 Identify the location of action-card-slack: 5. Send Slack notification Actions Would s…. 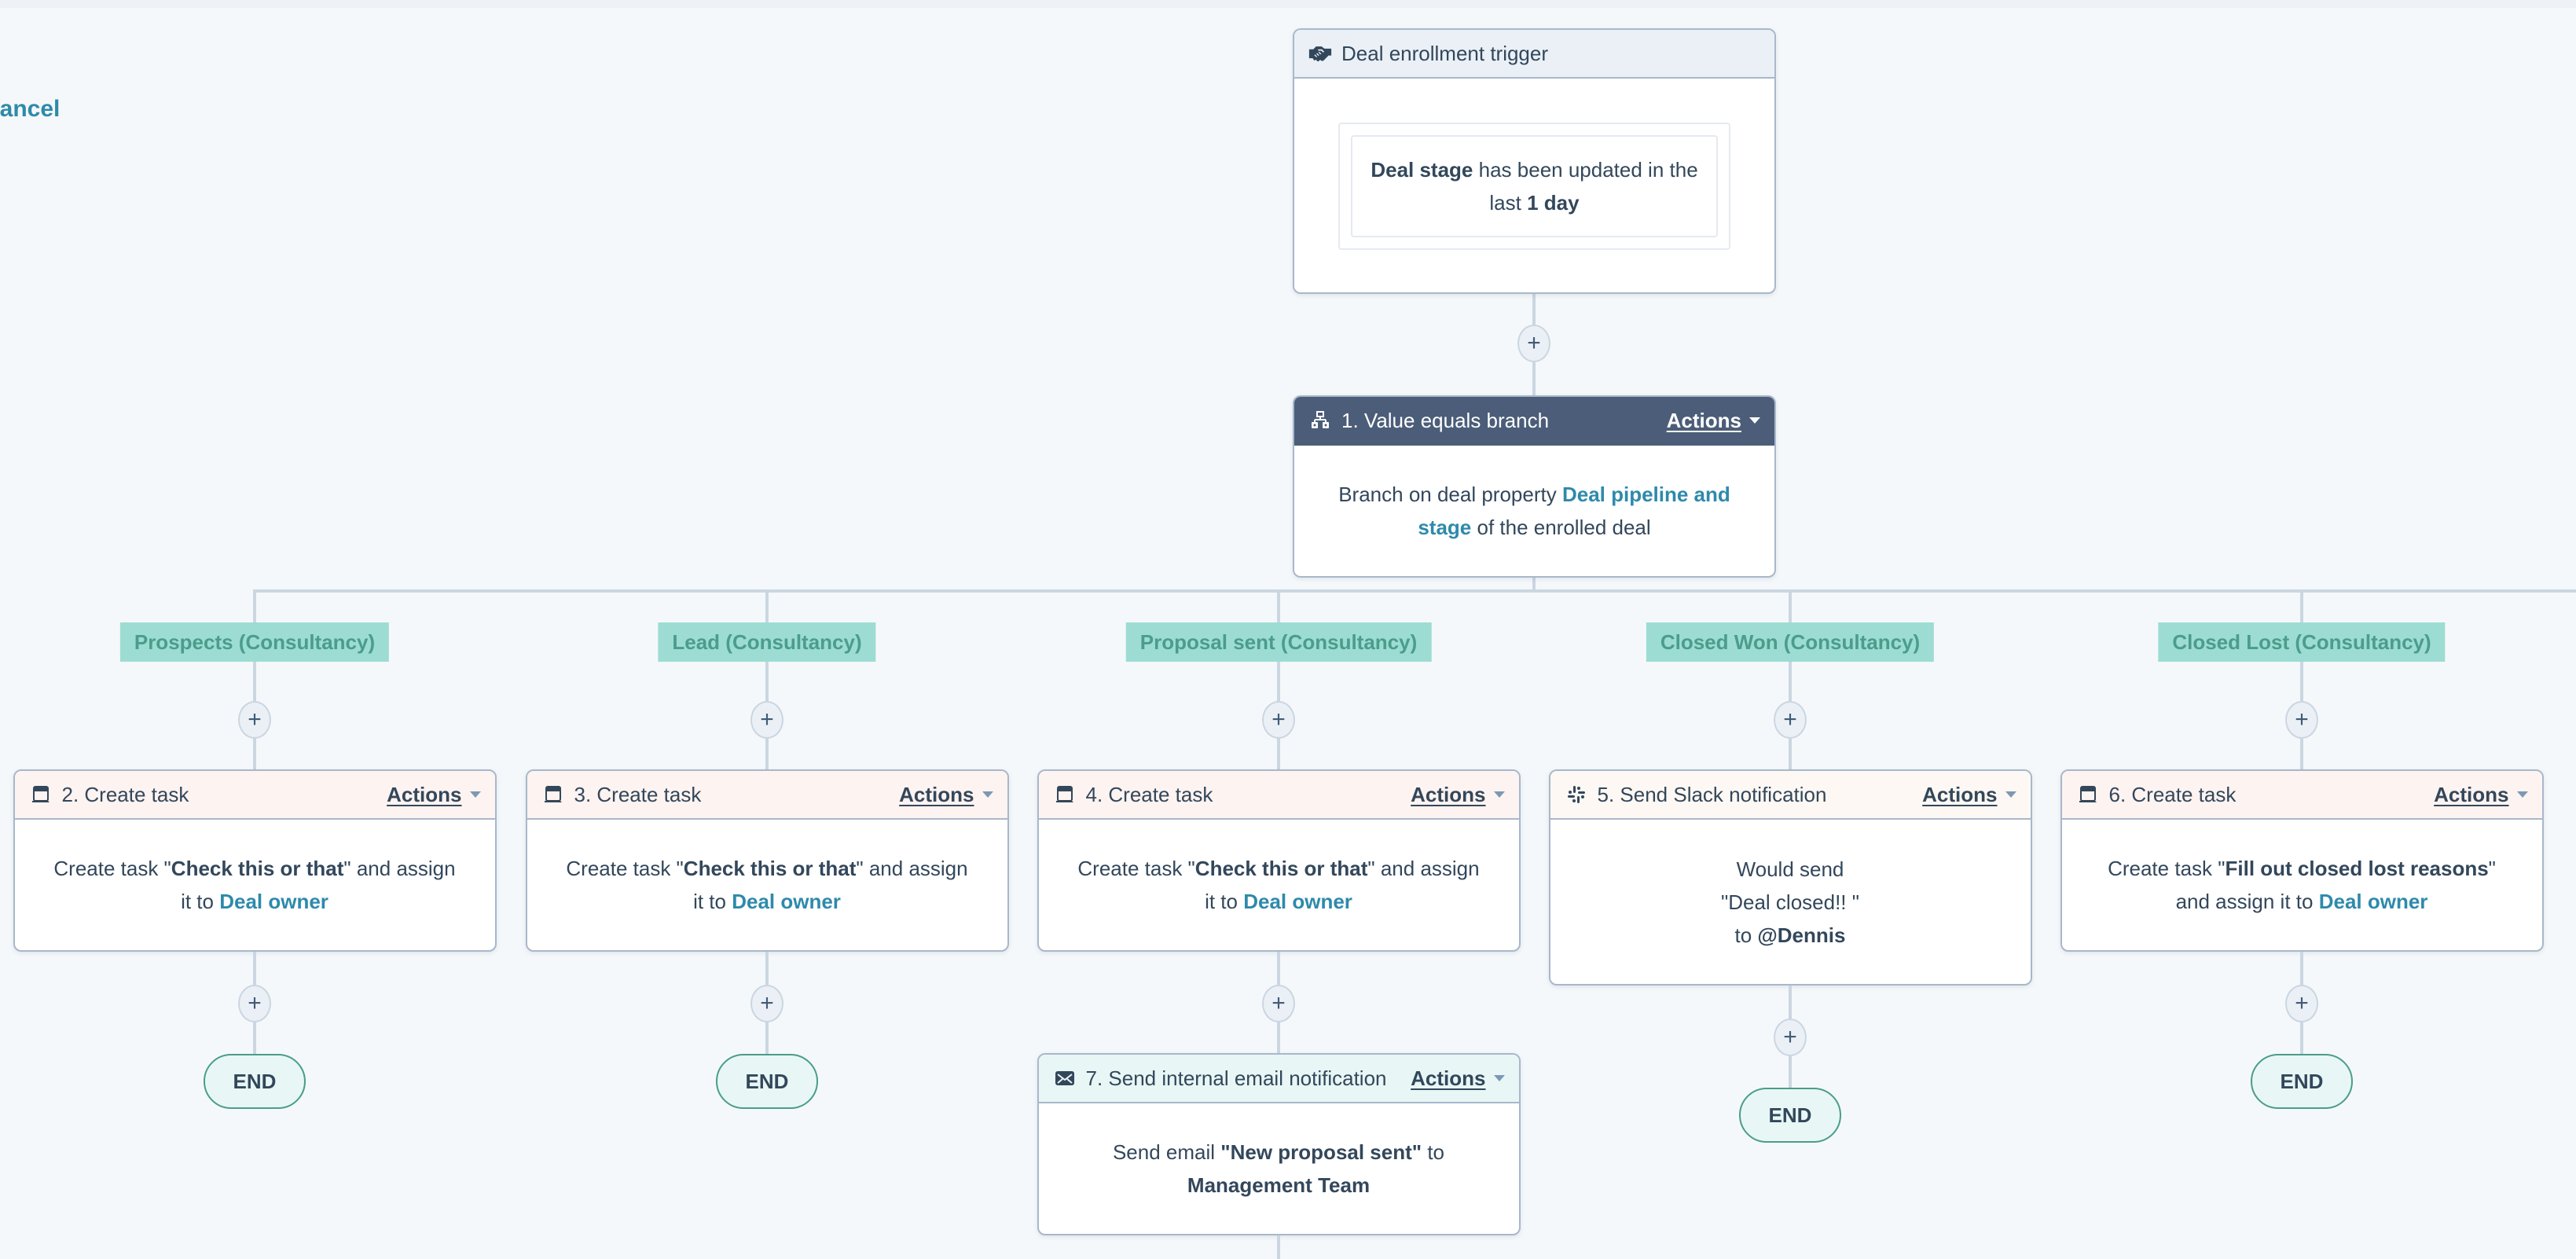
(1790, 878).